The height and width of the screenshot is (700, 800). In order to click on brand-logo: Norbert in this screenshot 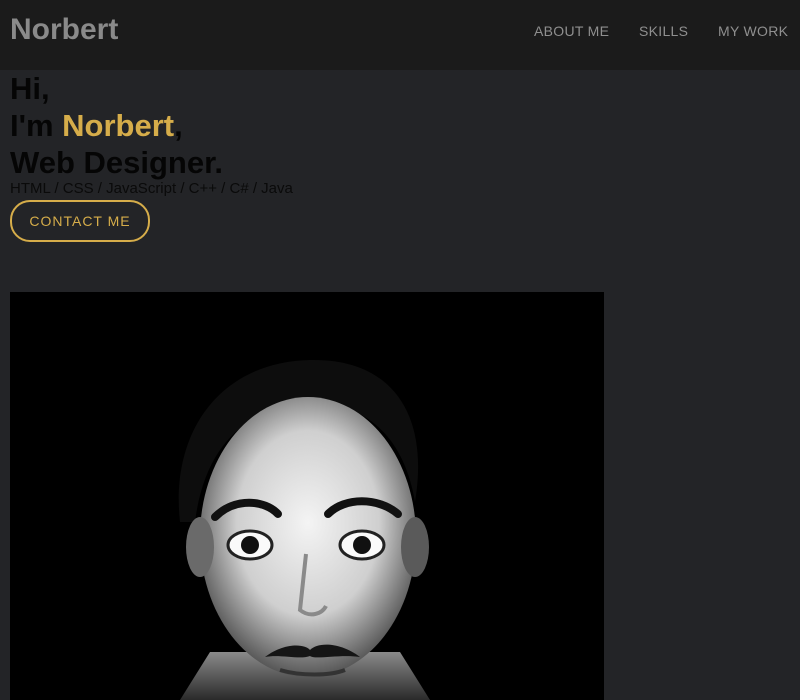, I will do `click(64, 30)`.